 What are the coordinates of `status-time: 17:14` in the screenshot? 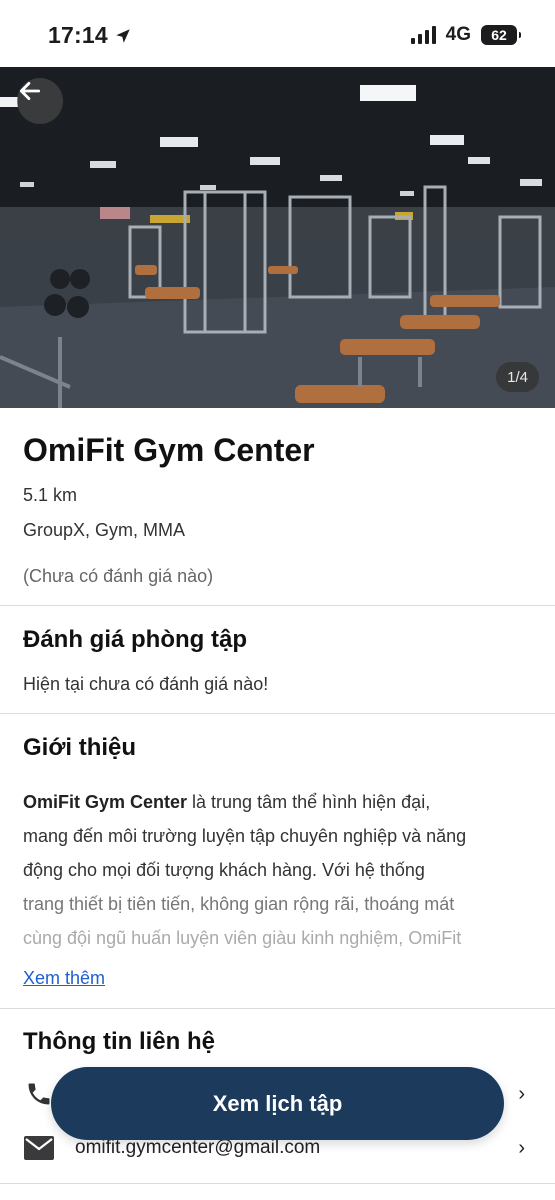 It's located at (90, 35).